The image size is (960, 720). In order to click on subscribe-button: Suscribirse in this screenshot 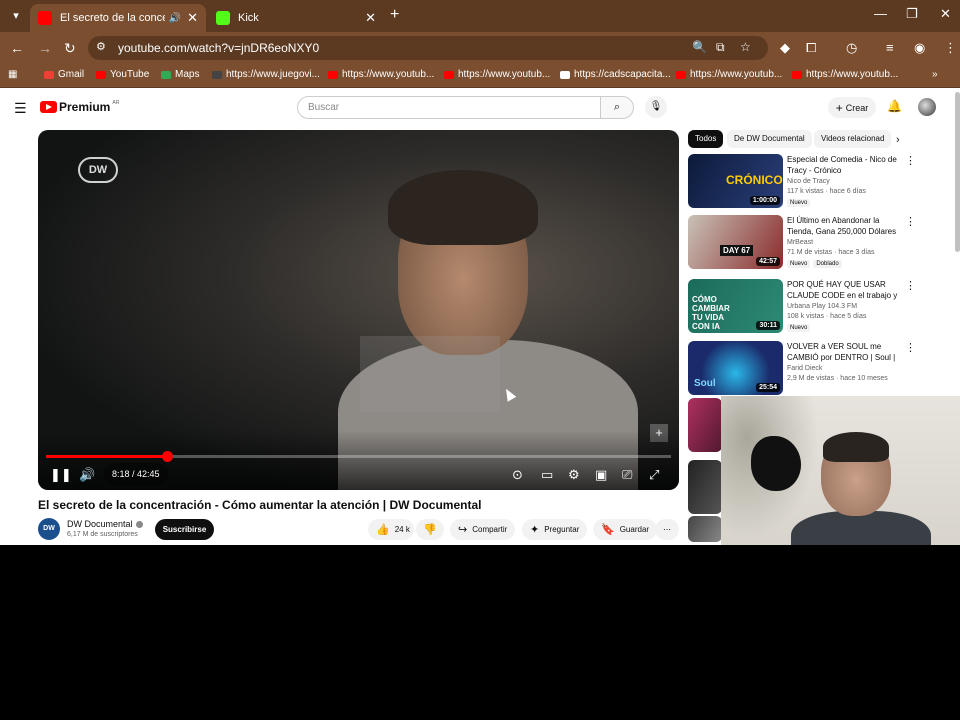, I will do `click(184, 529)`.